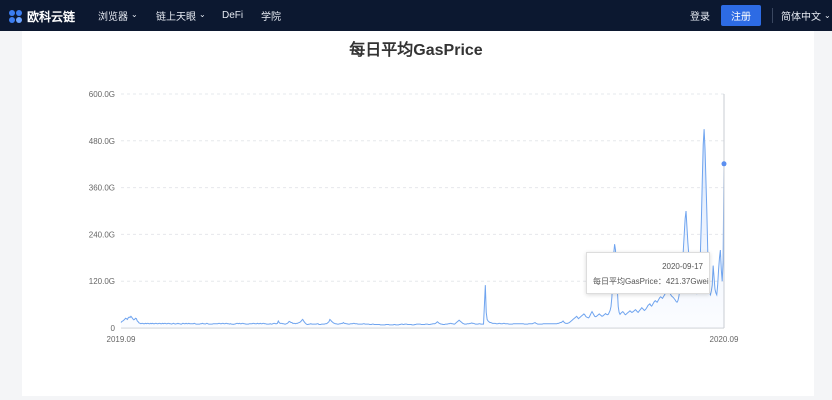 Image resolution: width=832 pixels, height=400 pixels. What do you see at coordinates (102, 281) in the screenshot?
I see `y-tick-label: 120.0G` at bounding box center [102, 281].